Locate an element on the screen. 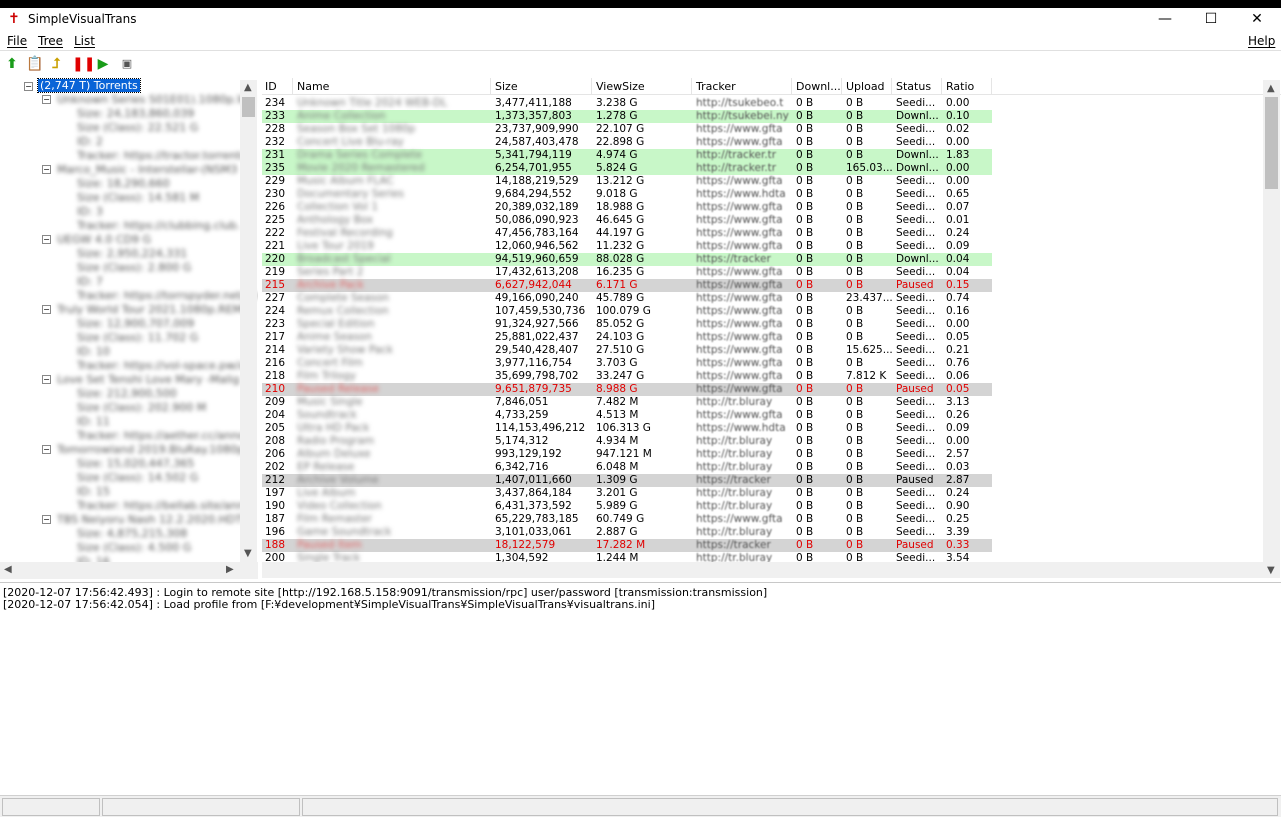 The image size is (1281, 817). tree-node-detail: Size (Class): 14.581 M is located at coordinates (138, 197).